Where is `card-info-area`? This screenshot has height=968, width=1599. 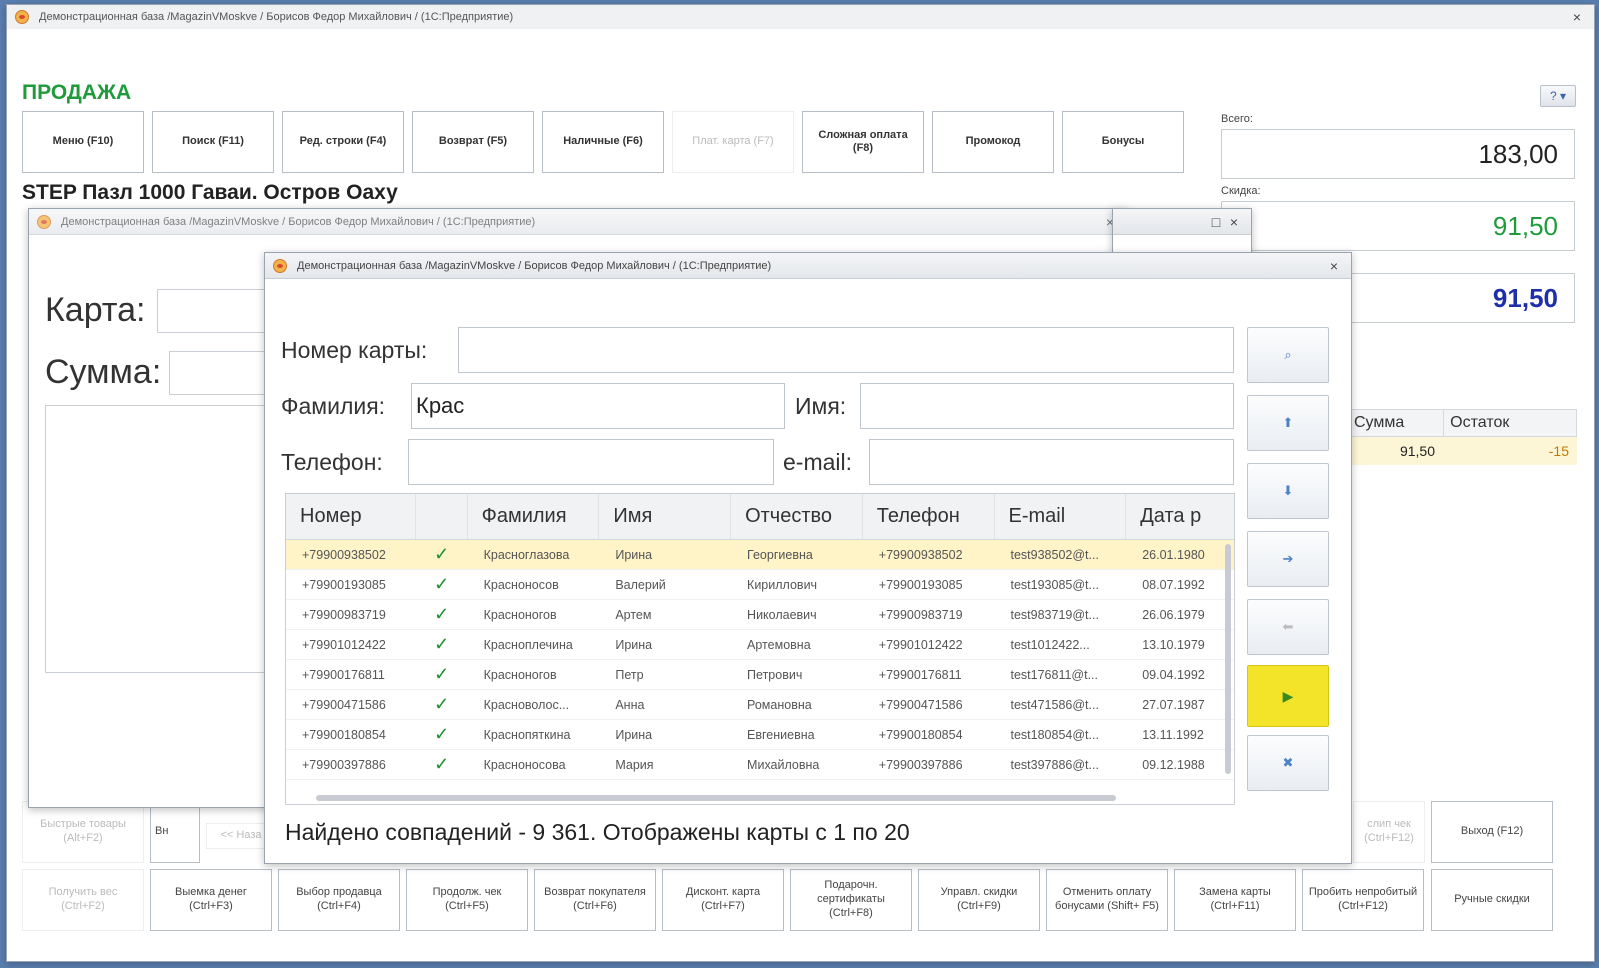
card-info-area is located at coordinates (165, 539).